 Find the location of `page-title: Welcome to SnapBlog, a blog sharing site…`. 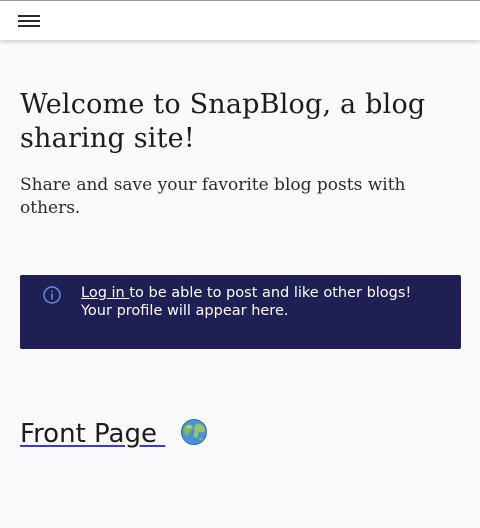

page-title: Welcome to SnapBlog, a blog sharing site… is located at coordinates (223, 121).